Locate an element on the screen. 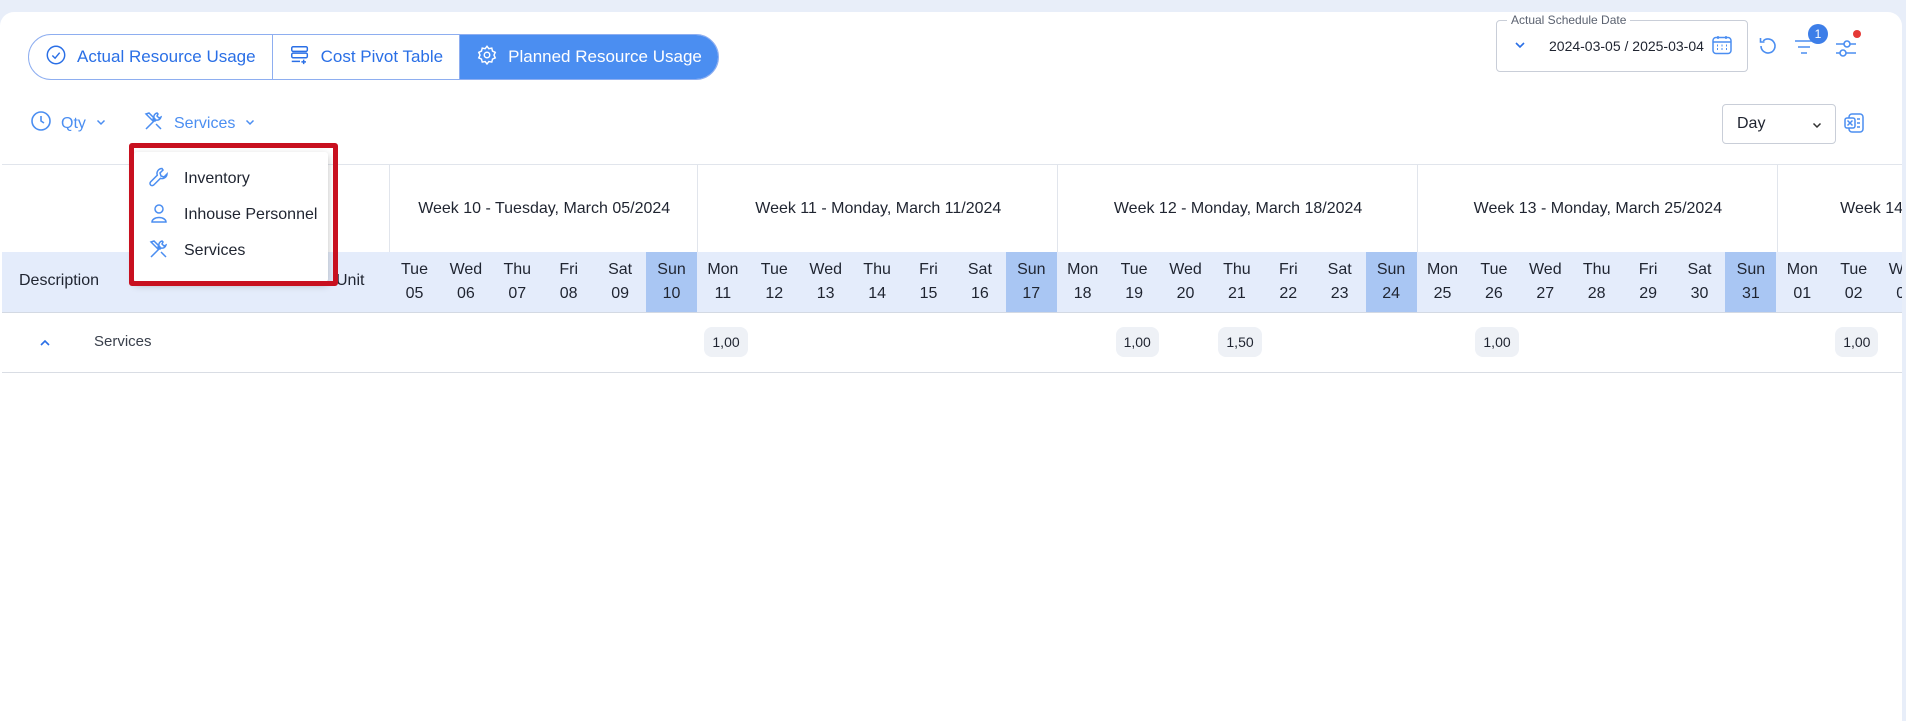 The height and width of the screenshot is (721, 1906). unit-header: Unit is located at coordinates (350, 280).